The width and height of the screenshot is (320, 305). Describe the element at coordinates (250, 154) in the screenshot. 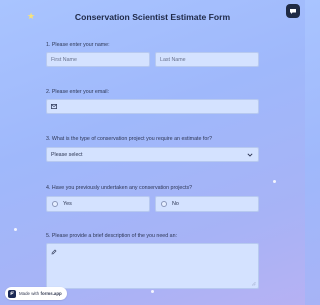

I see `chevron-down-icon` at that location.